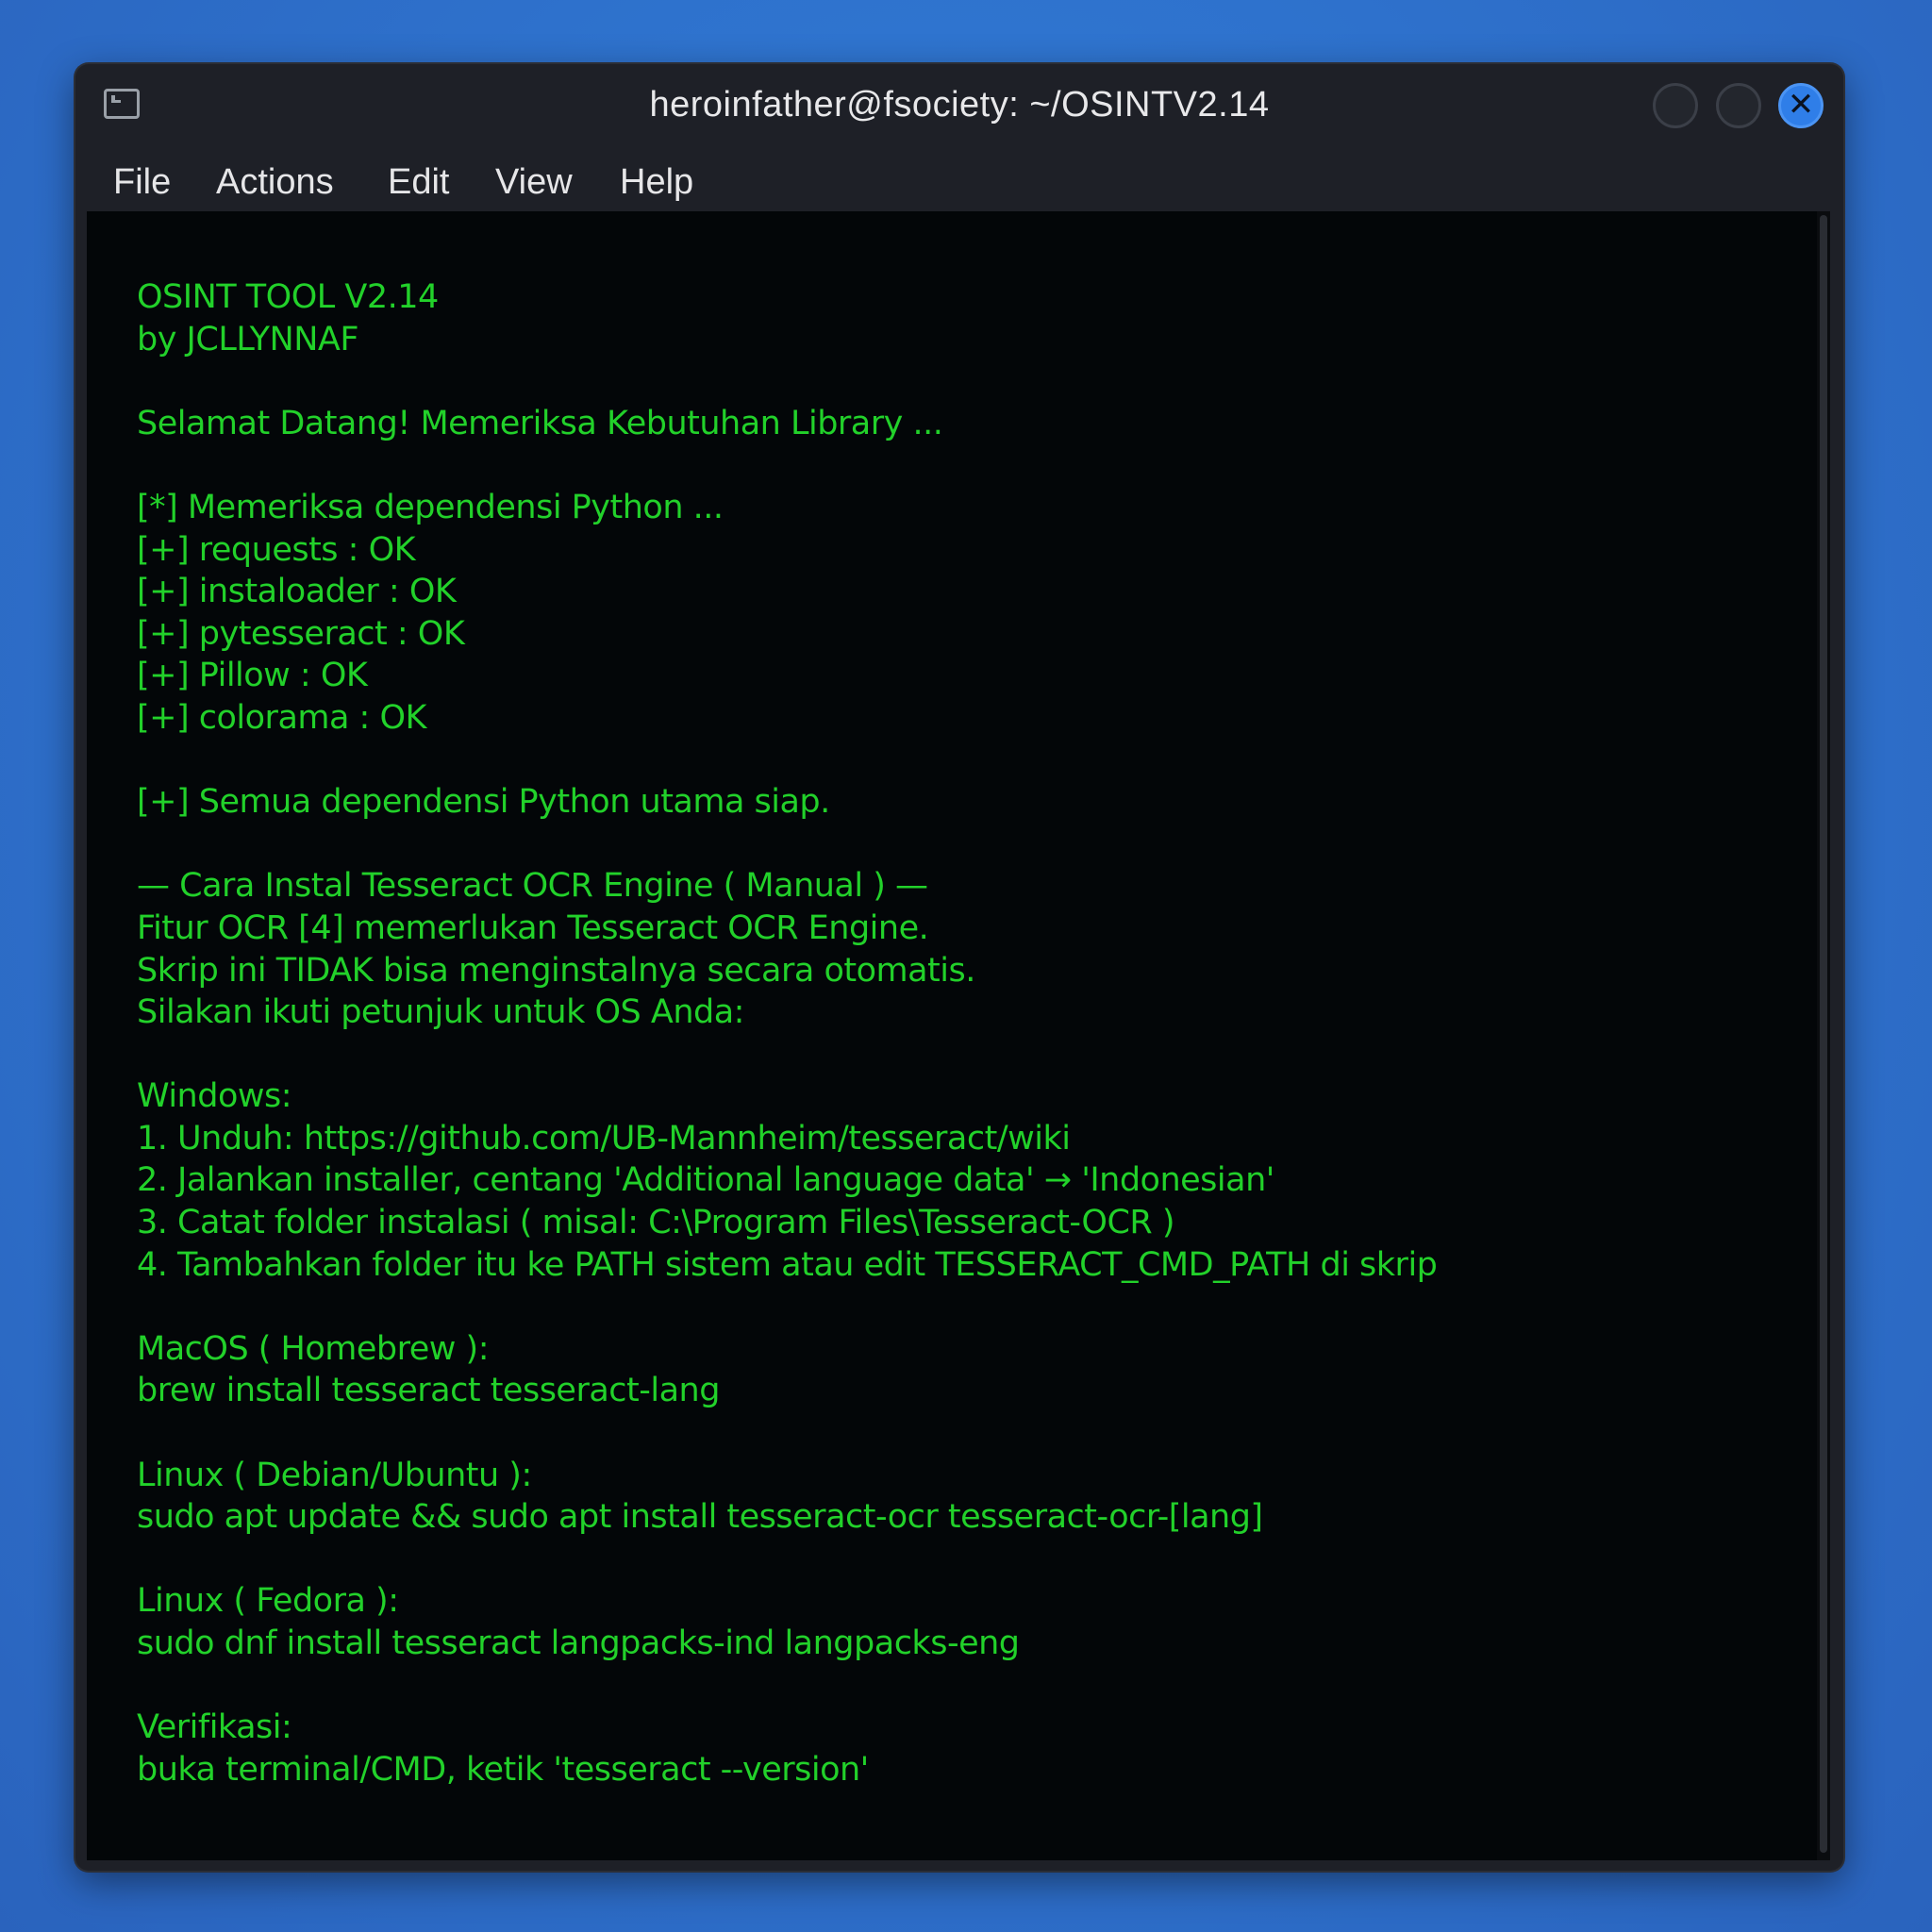  I want to click on vertical-scrollbar, so click(1824, 1035).